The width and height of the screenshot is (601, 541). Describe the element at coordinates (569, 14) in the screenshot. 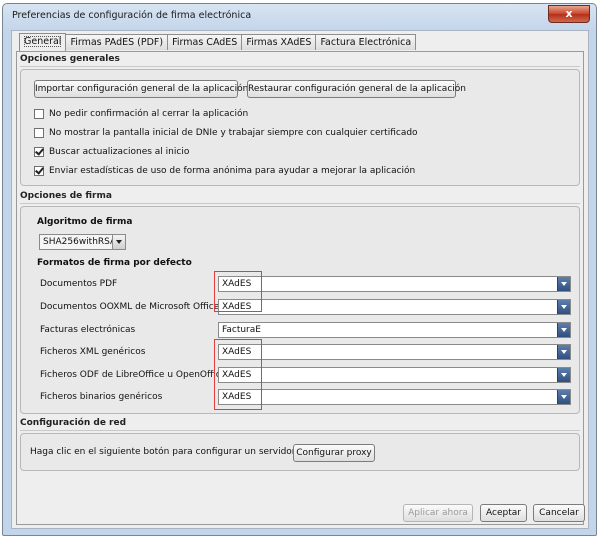

I see `close-button: x` at that location.